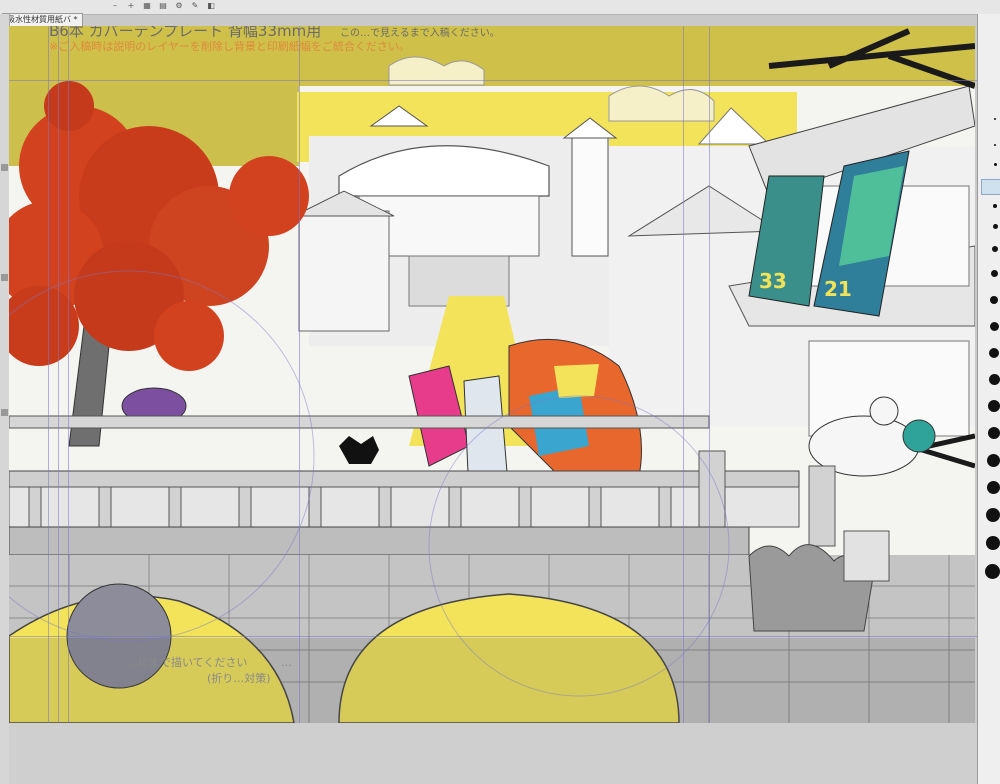 The height and width of the screenshot is (784, 1000). What do you see at coordinates (147, 6) in the screenshot?
I see `grid-icon: ▦` at bounding box center [147, 6].